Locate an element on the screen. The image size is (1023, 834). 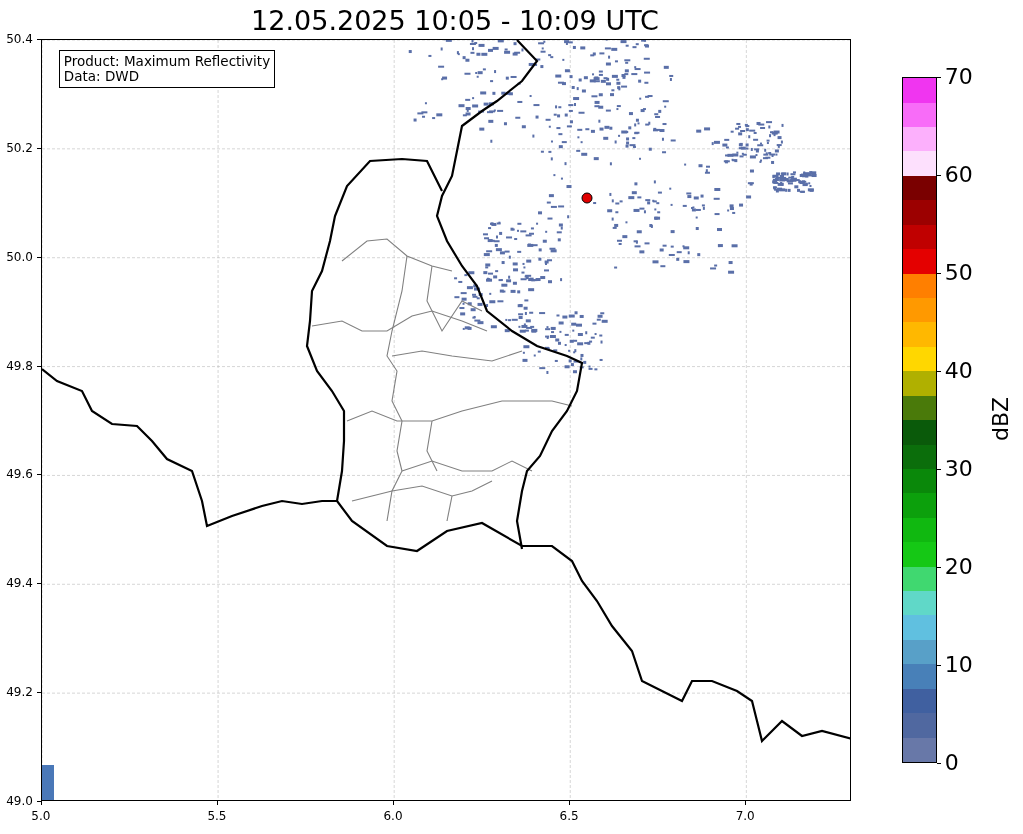
x-tick-label: 7.0 is located at coordinates (745, 816).